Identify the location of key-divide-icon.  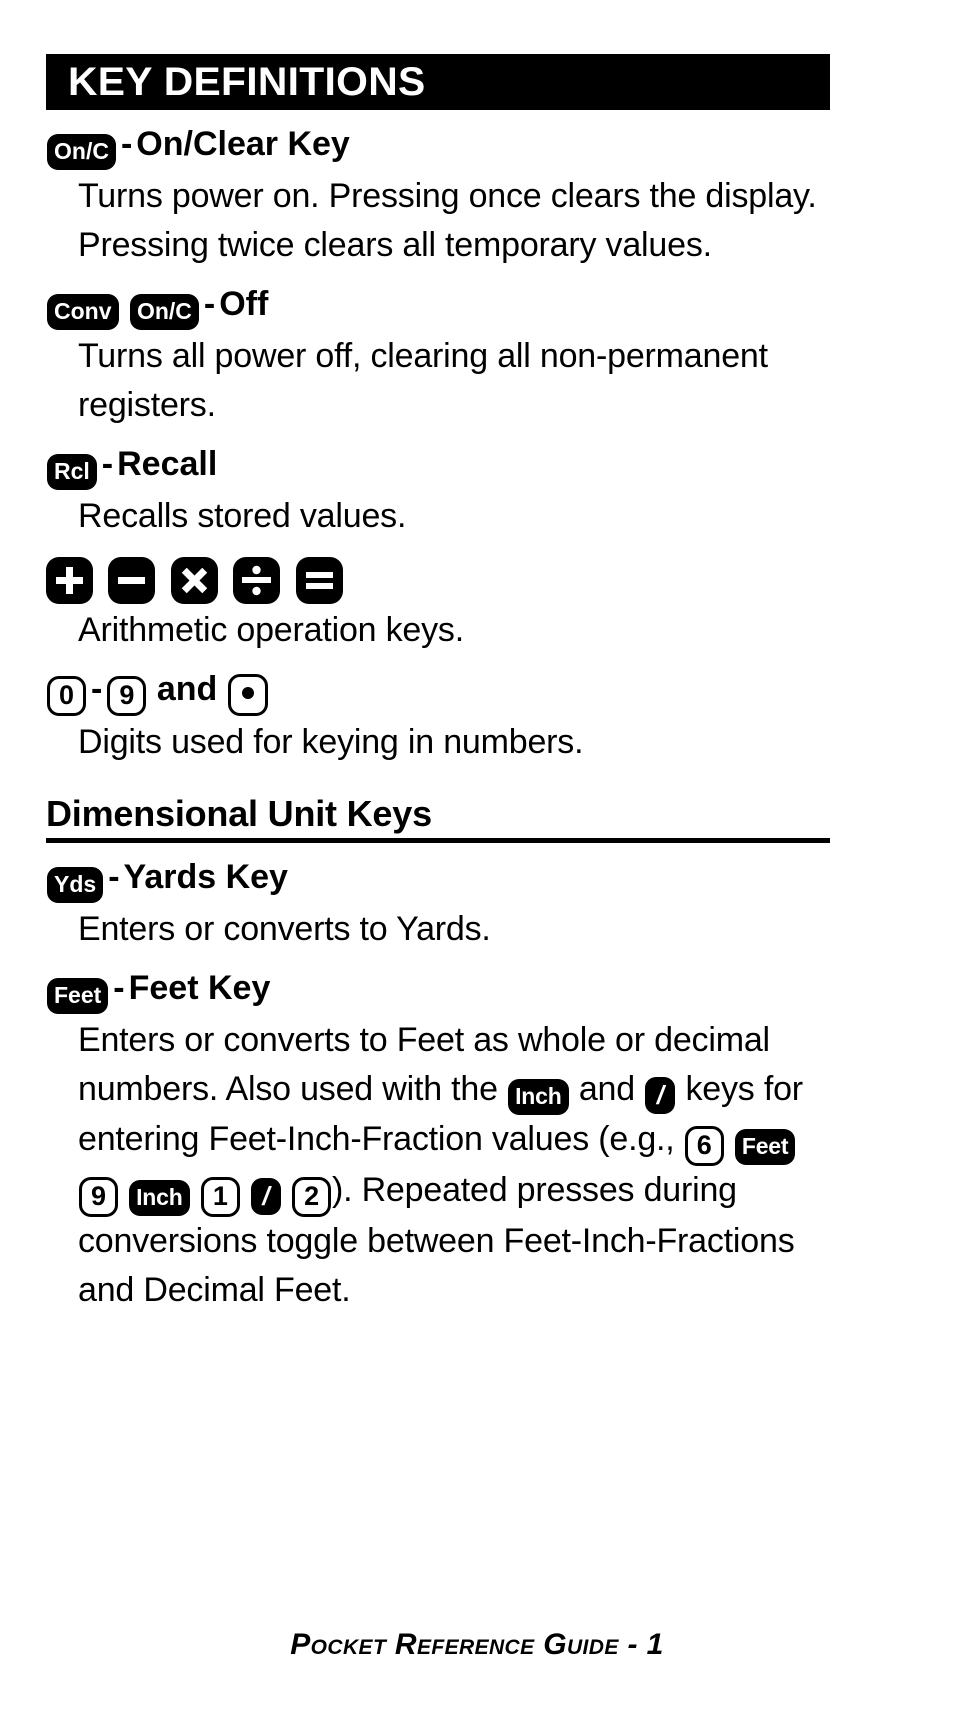
(257, 580).